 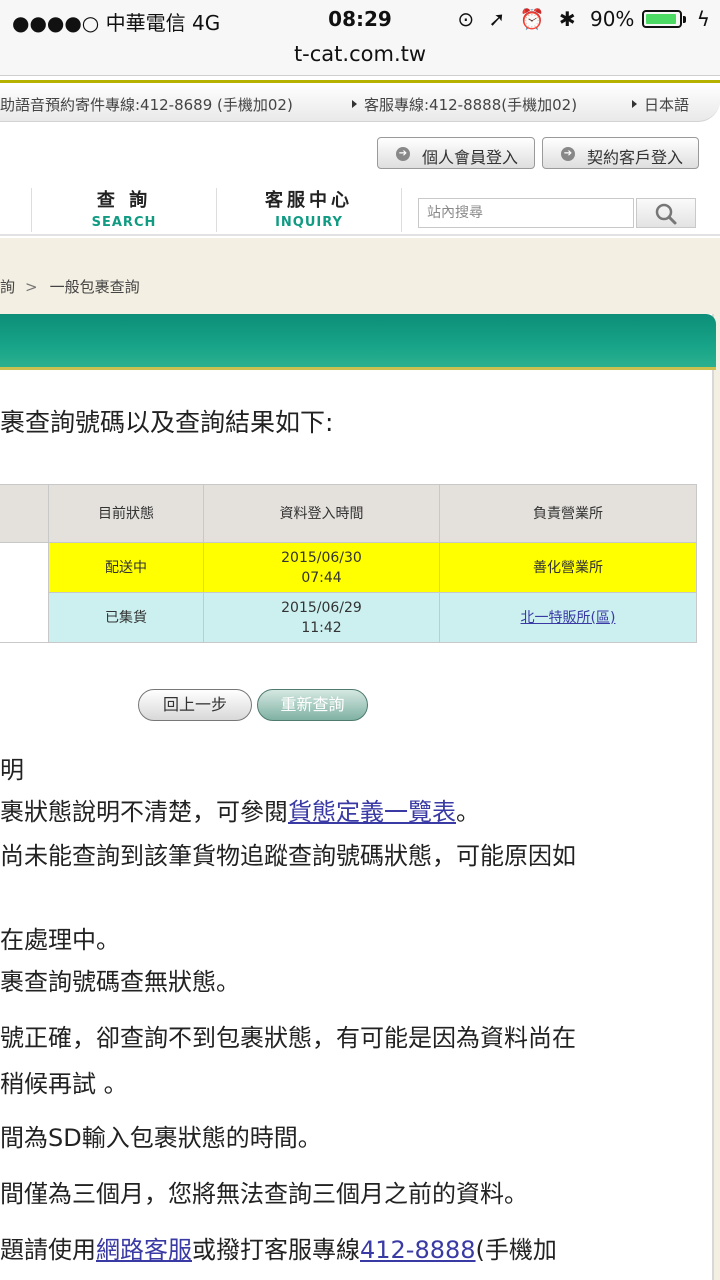 I want to click on row-status: 已集貨, so click(x=126, y=617).